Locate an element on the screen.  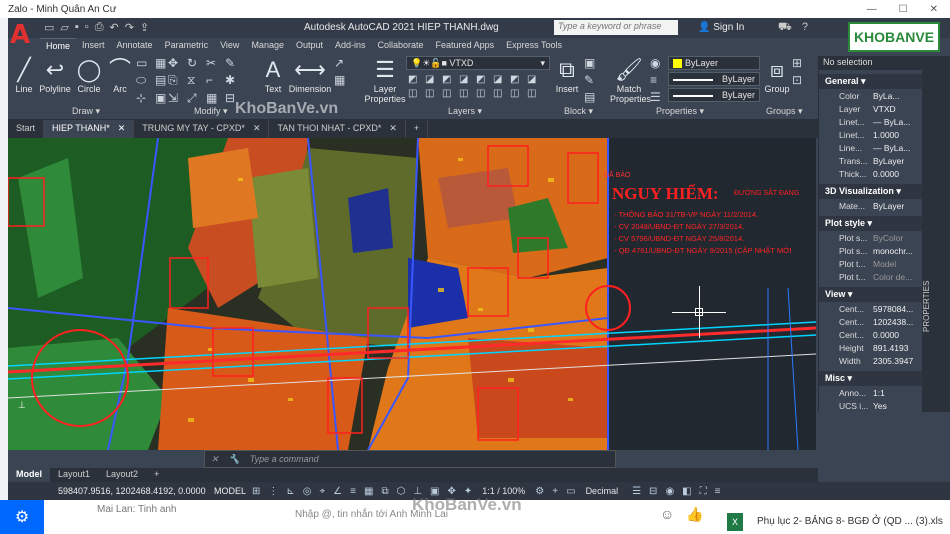
tab-collaborate: Collaborate is located at coordinates (401, 46).